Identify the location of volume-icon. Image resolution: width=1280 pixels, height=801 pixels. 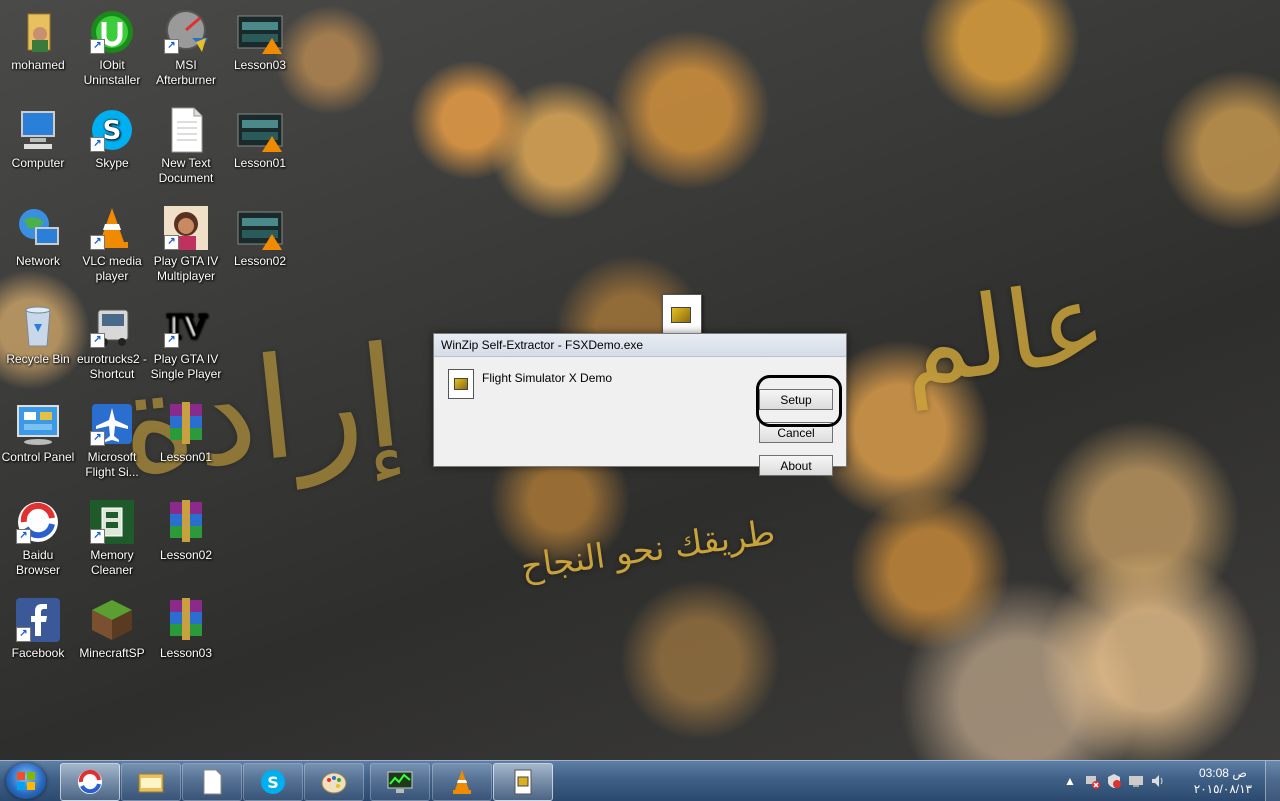
(1158, 781).